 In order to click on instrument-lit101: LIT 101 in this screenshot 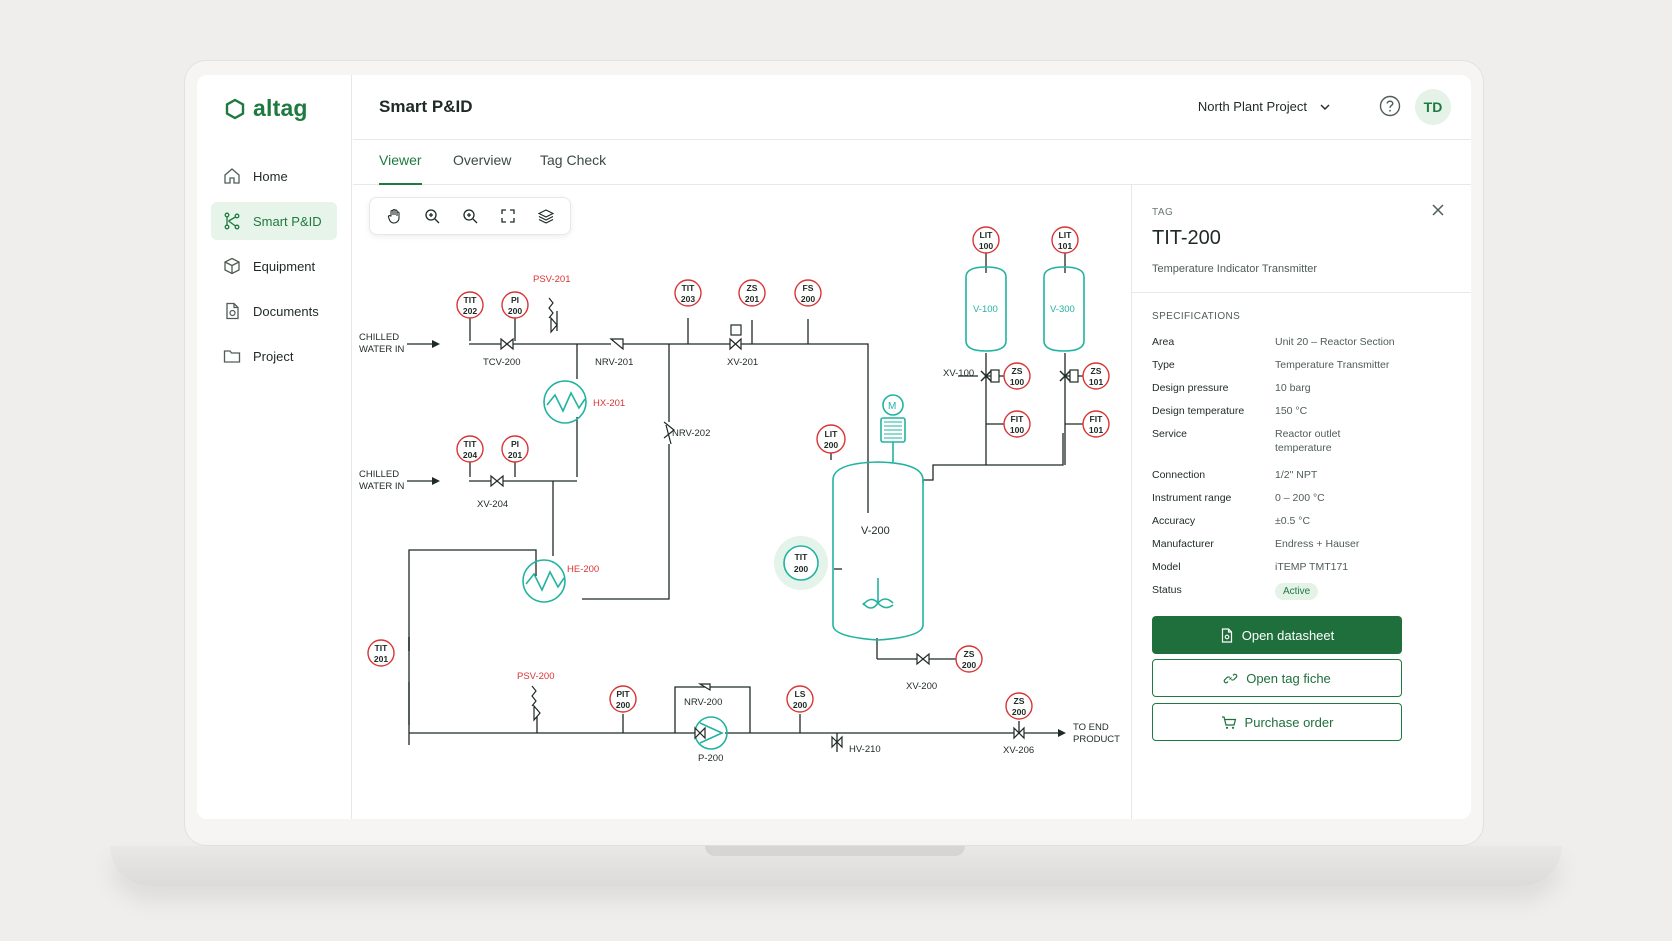, I will do `click(1065, 240)`.